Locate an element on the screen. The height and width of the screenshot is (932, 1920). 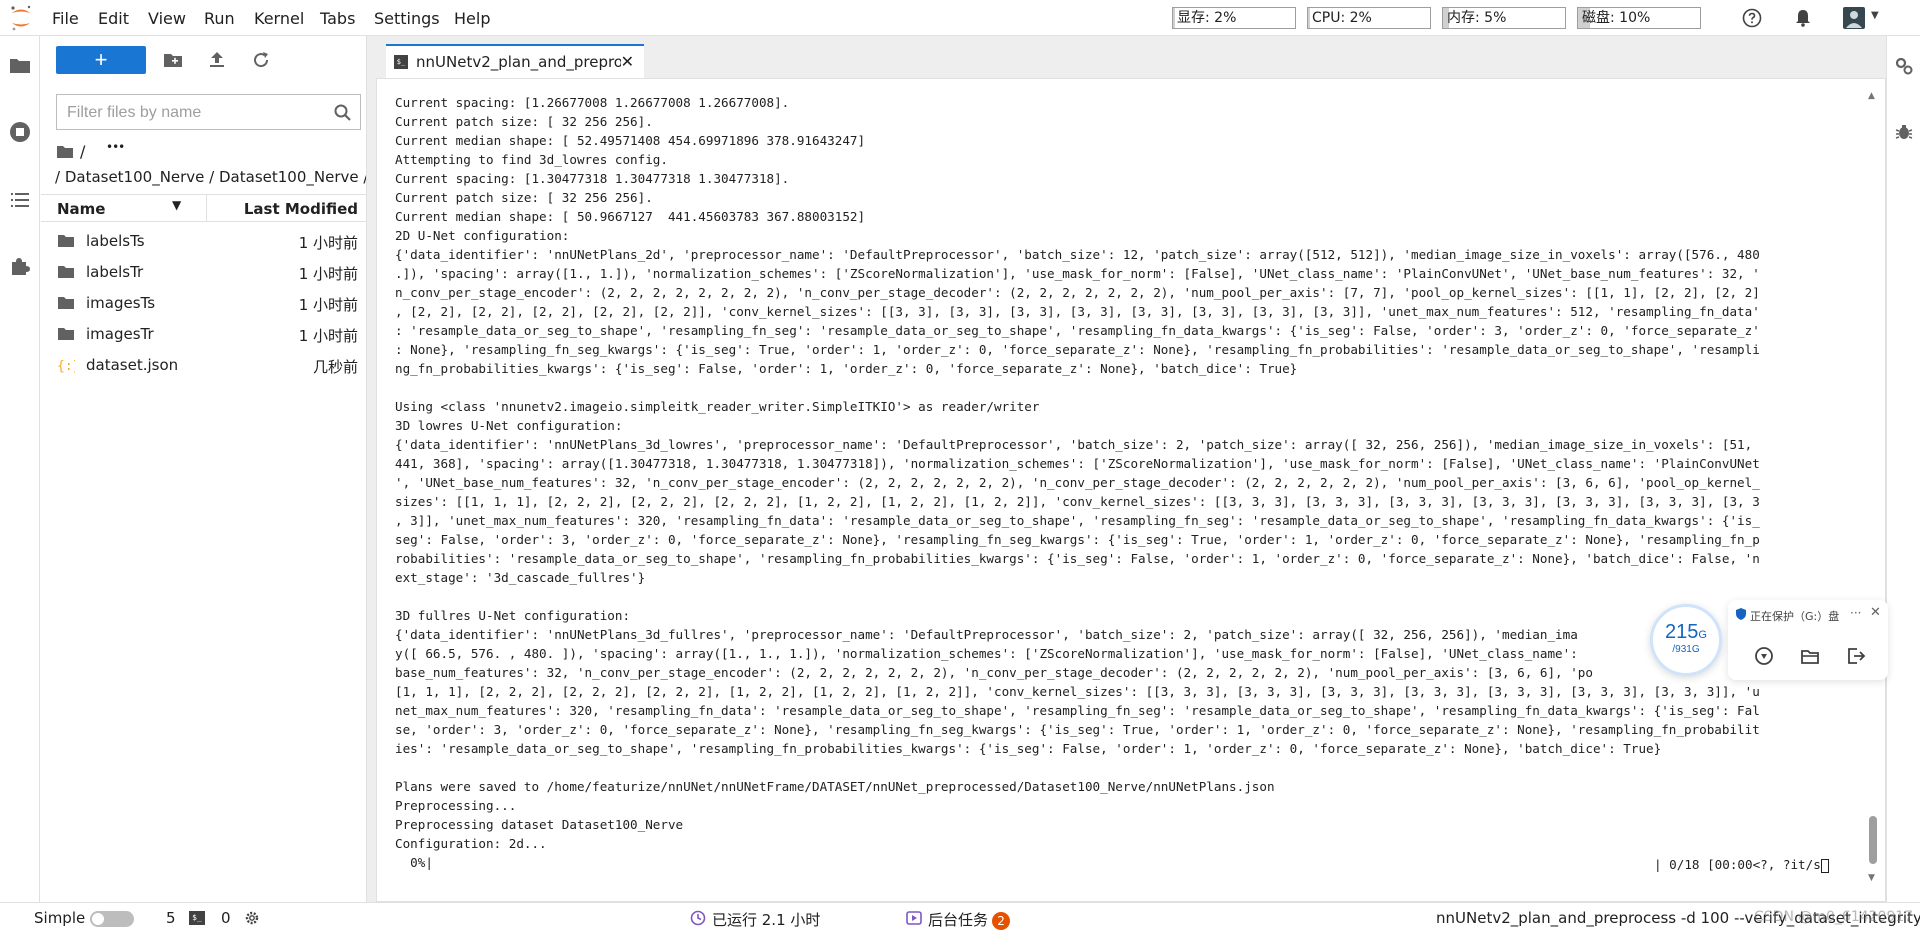
jupyter-logo-icon is located at coordinates (21, 18).